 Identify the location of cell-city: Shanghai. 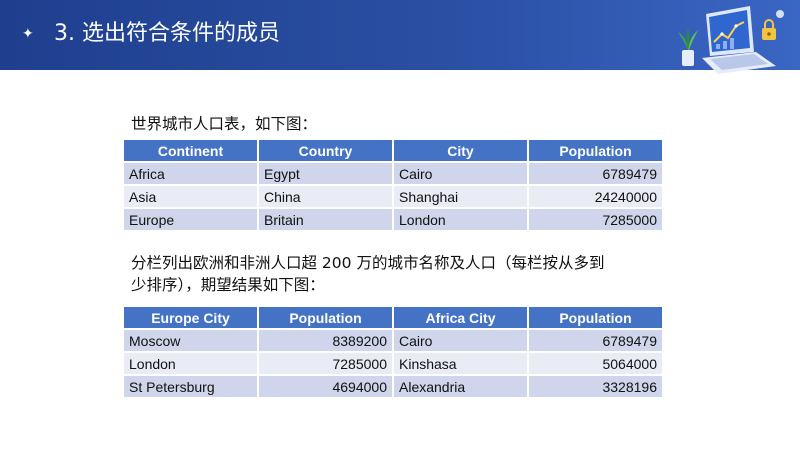
(460, 196).